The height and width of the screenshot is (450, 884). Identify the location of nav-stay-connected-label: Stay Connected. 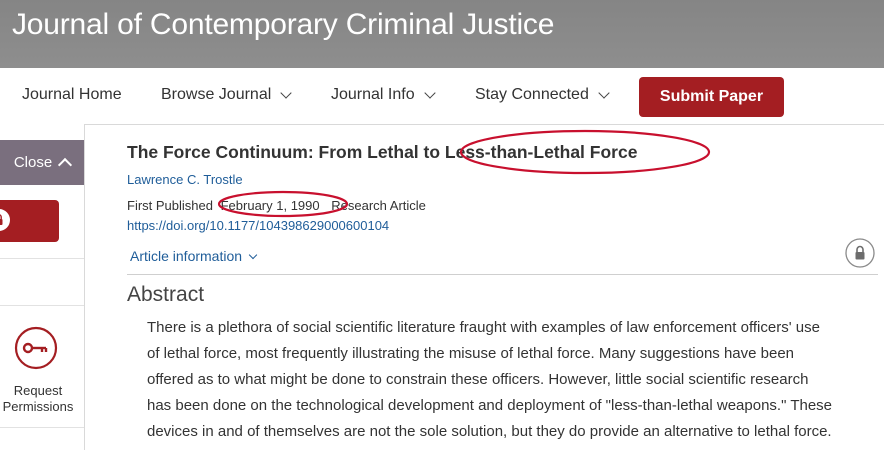
(532, 94).